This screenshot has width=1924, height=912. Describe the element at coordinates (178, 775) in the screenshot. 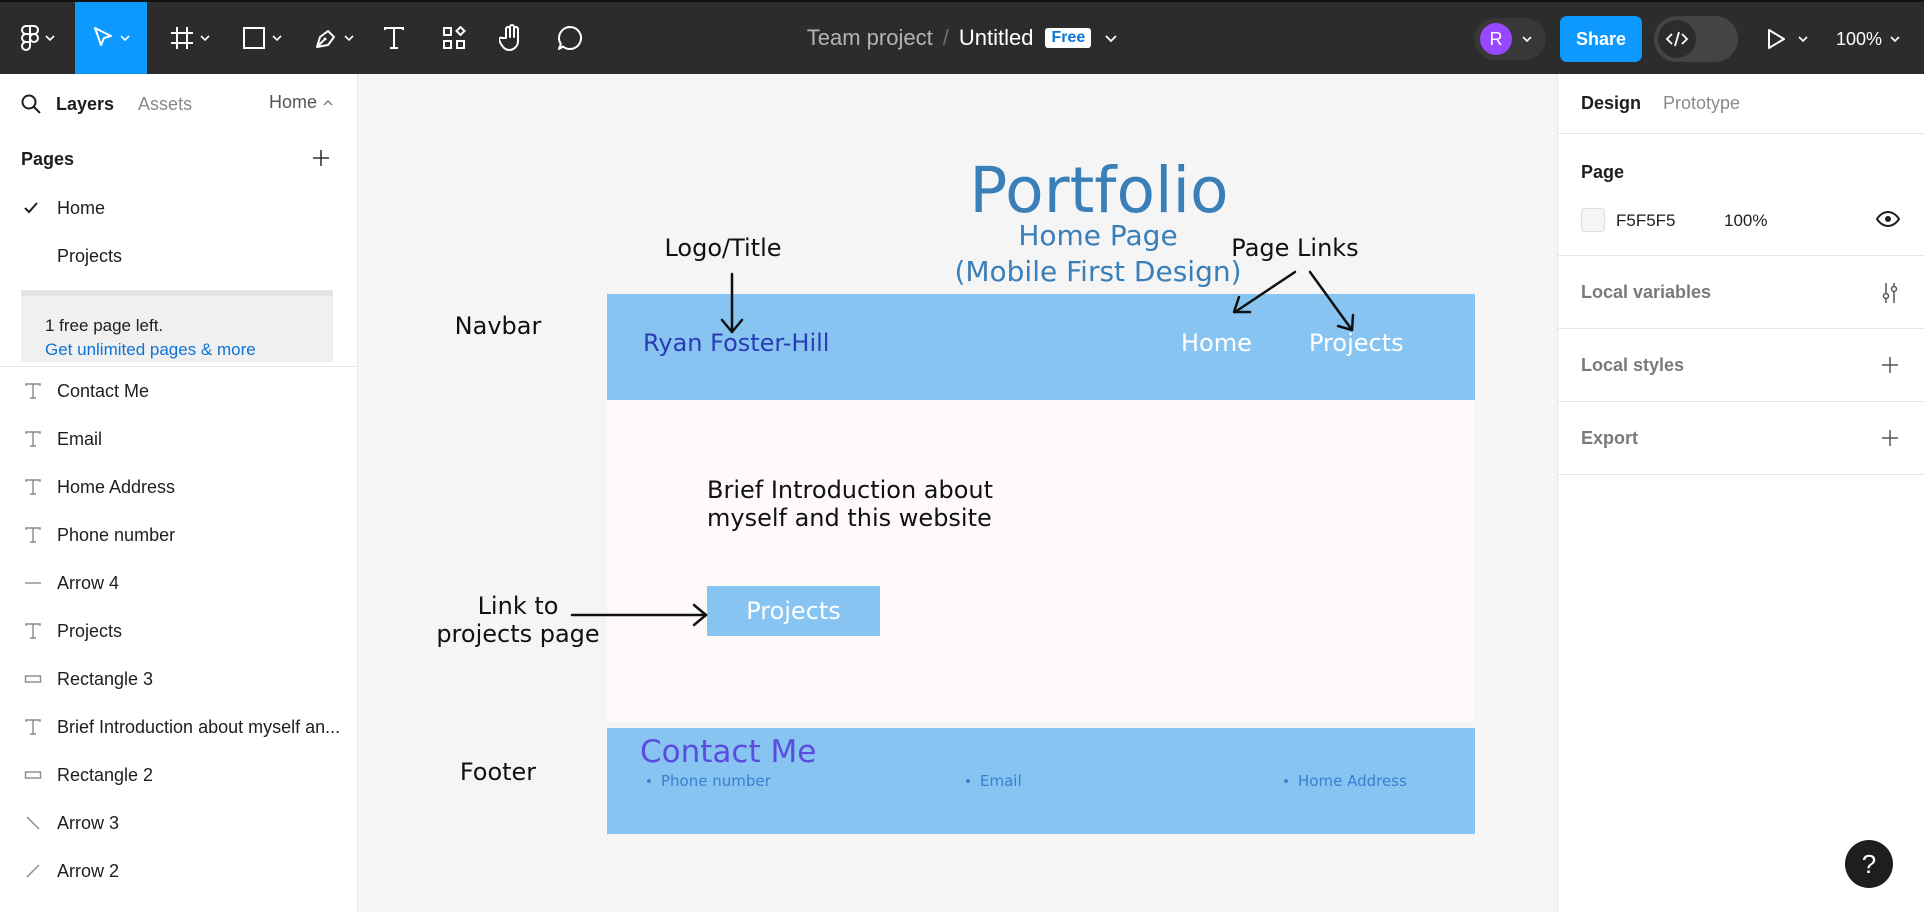

I see `layer-row: Rectangle 2` at that location.